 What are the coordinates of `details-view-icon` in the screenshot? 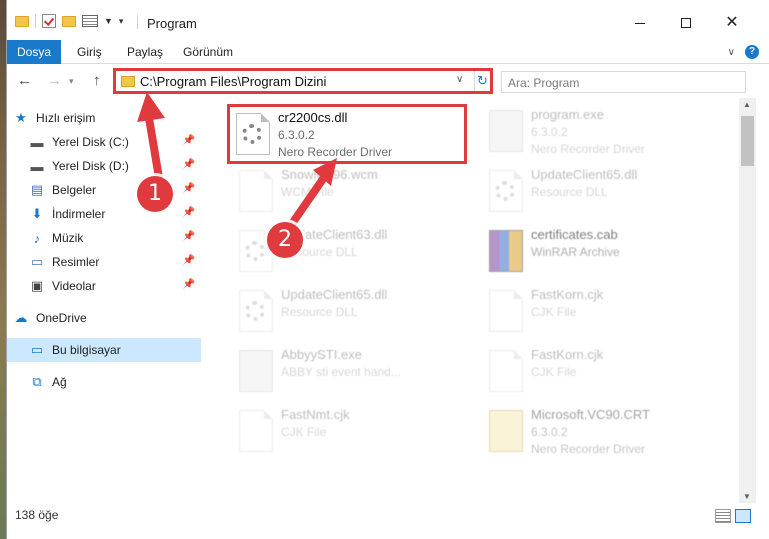 It's located at (723, 516).